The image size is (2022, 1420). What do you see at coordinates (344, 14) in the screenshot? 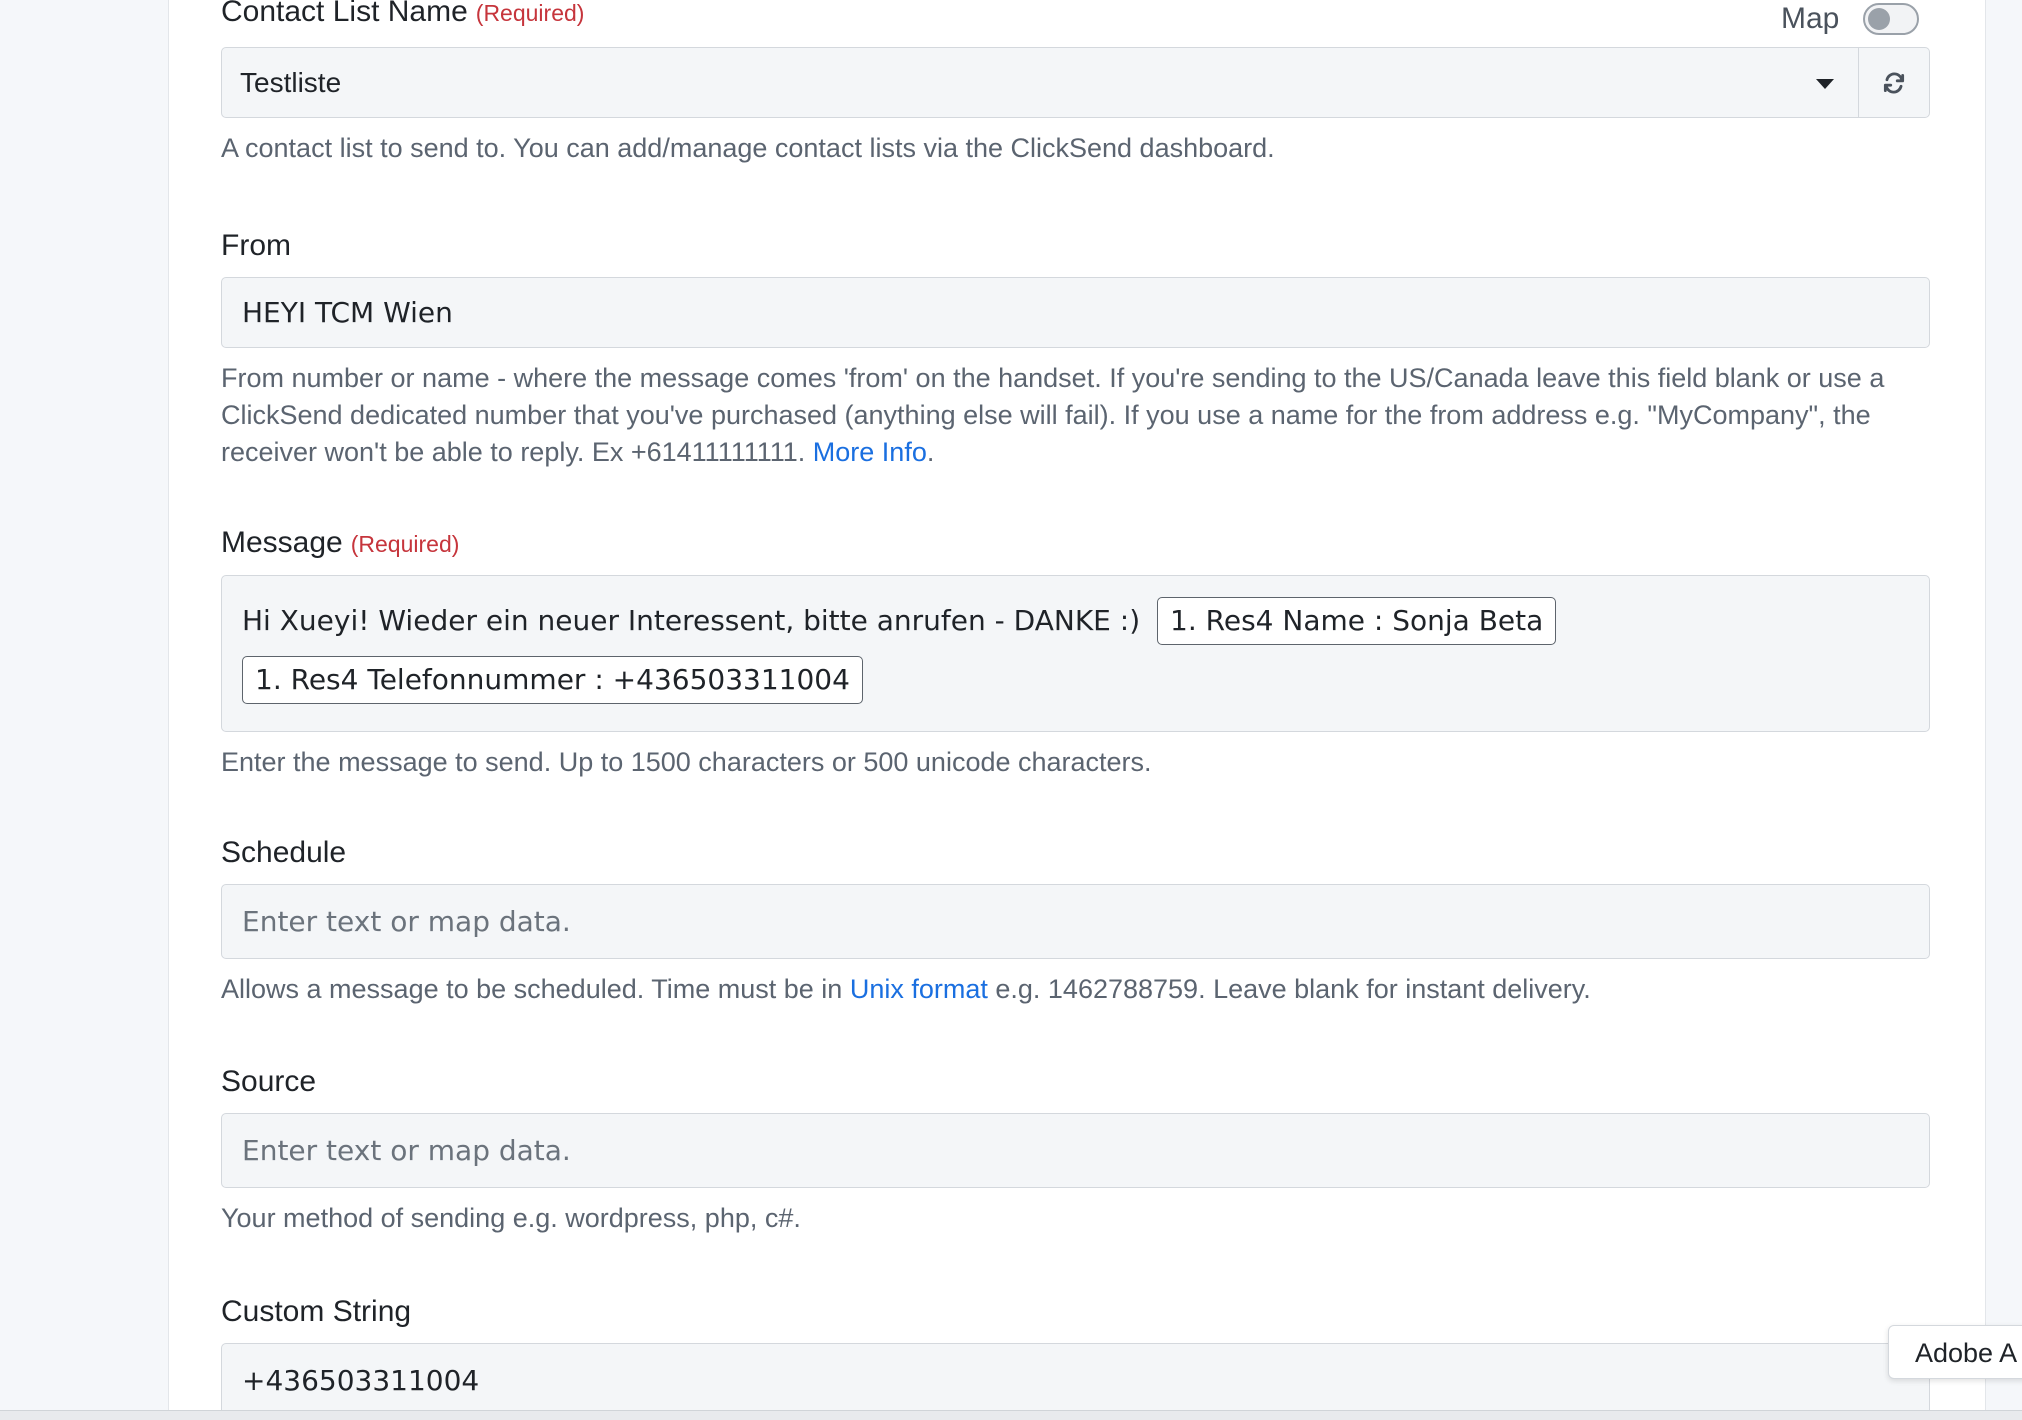
I see `contact-list-label-text: Contact List Name` at bounding box center [344, 14].